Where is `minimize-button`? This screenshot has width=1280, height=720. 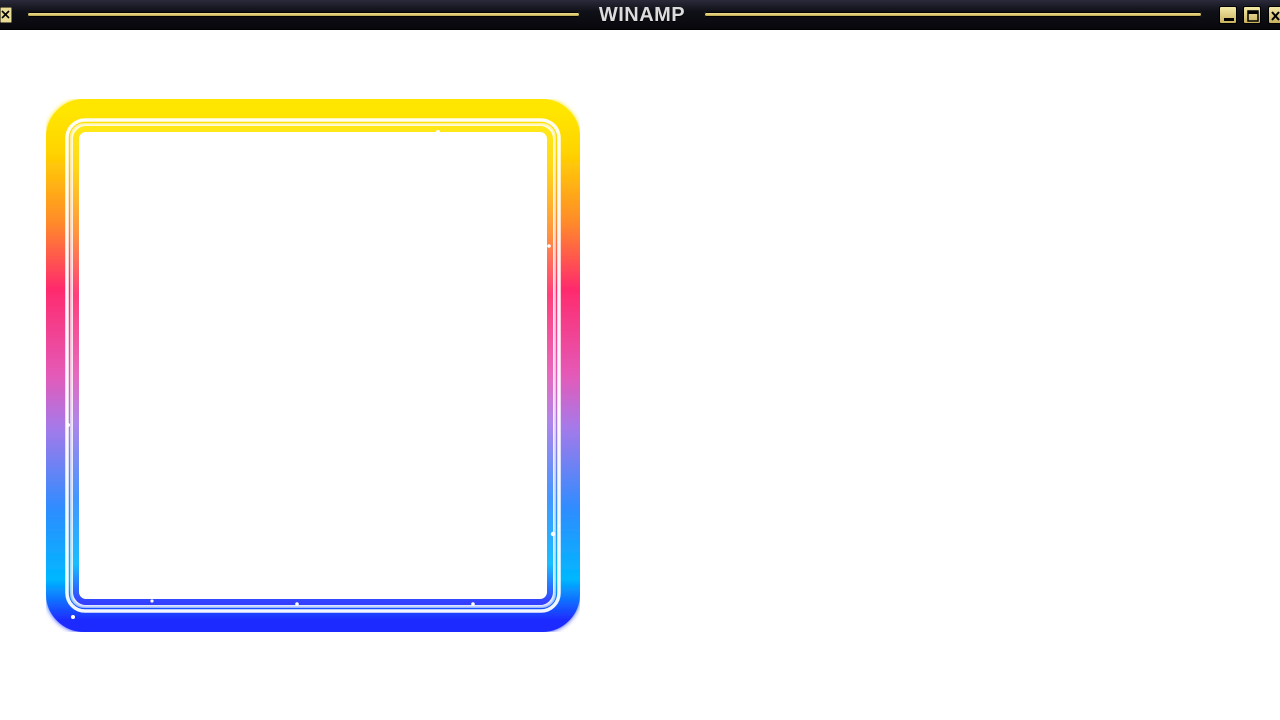
minimize-button is located at coordinates (1228, 15).